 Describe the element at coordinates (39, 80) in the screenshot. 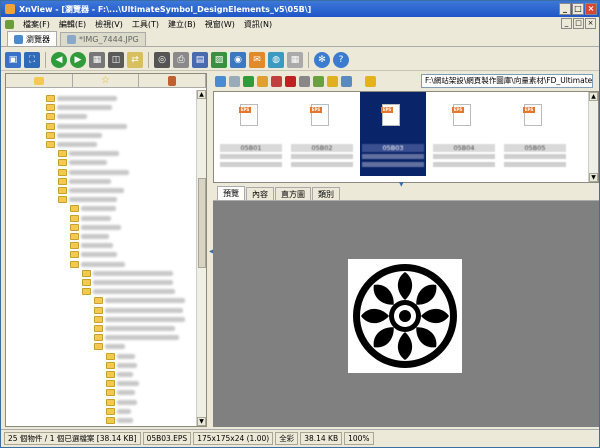

I see `tab-folders` at that location.